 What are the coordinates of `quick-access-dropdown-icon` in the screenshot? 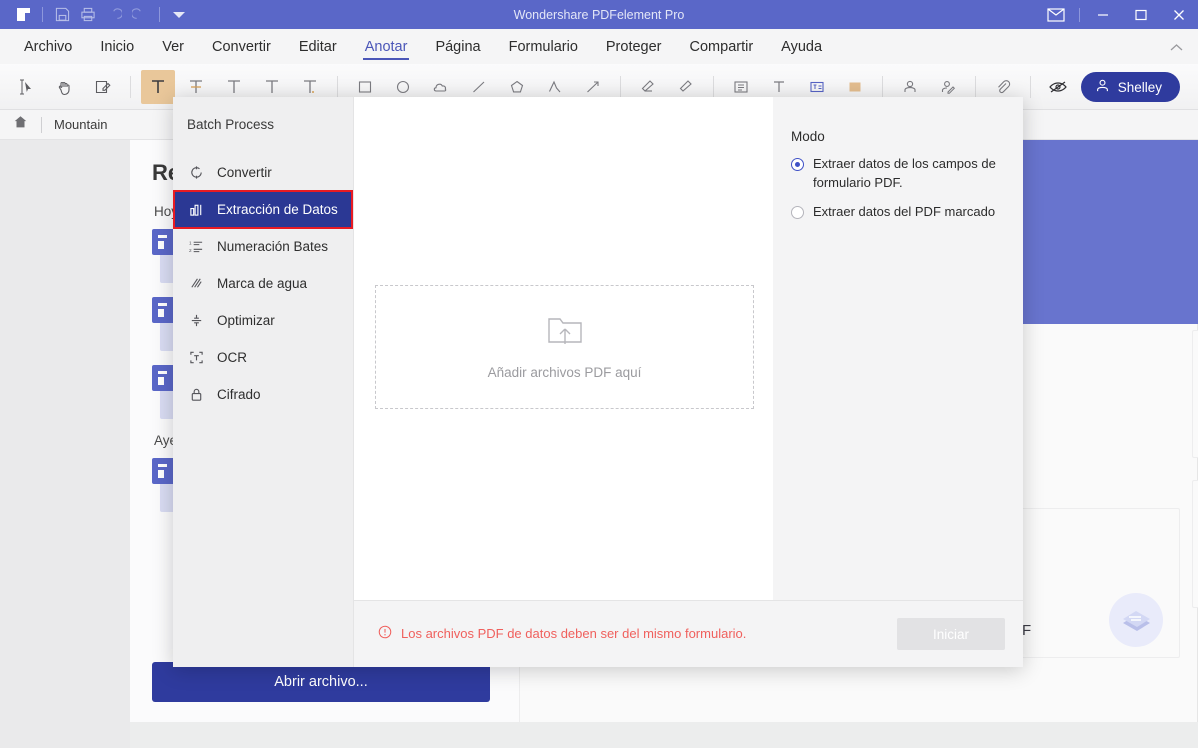 It's located at (179, 15).